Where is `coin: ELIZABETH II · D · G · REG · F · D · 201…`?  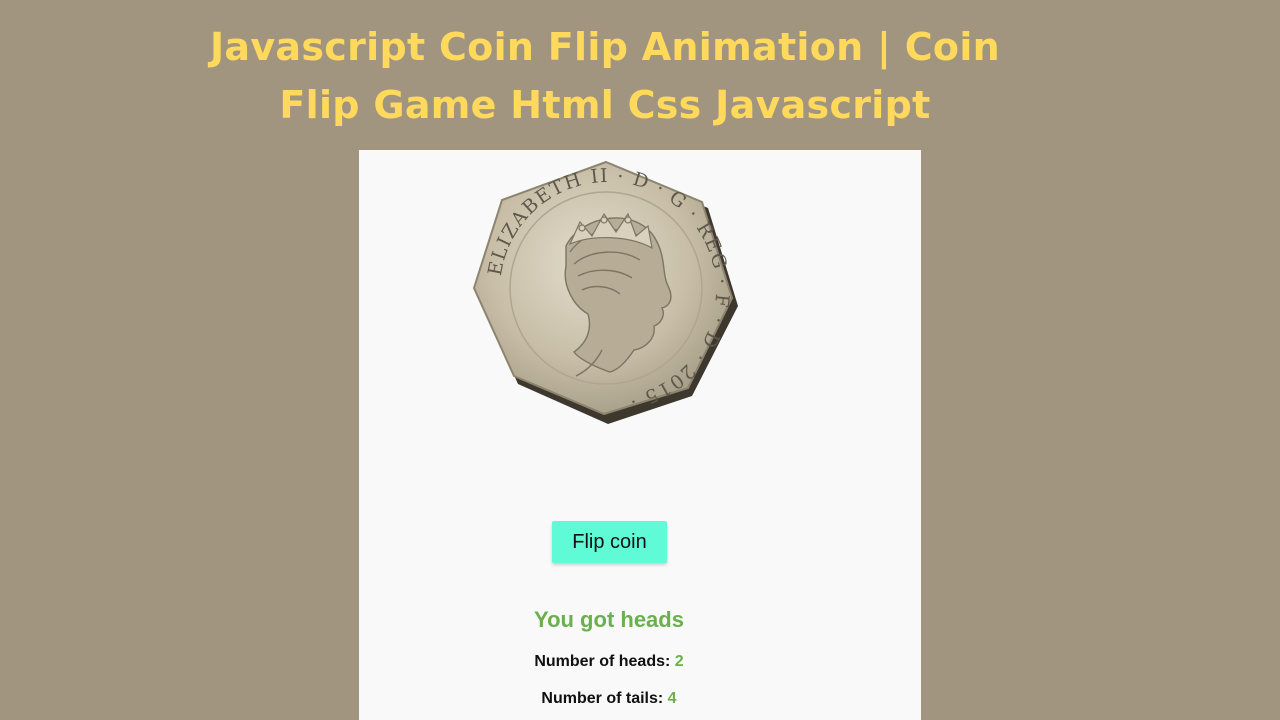
coin: ELIZABETH II · D · G · REG · F · D · 201… is located at coordinates (608, 290).